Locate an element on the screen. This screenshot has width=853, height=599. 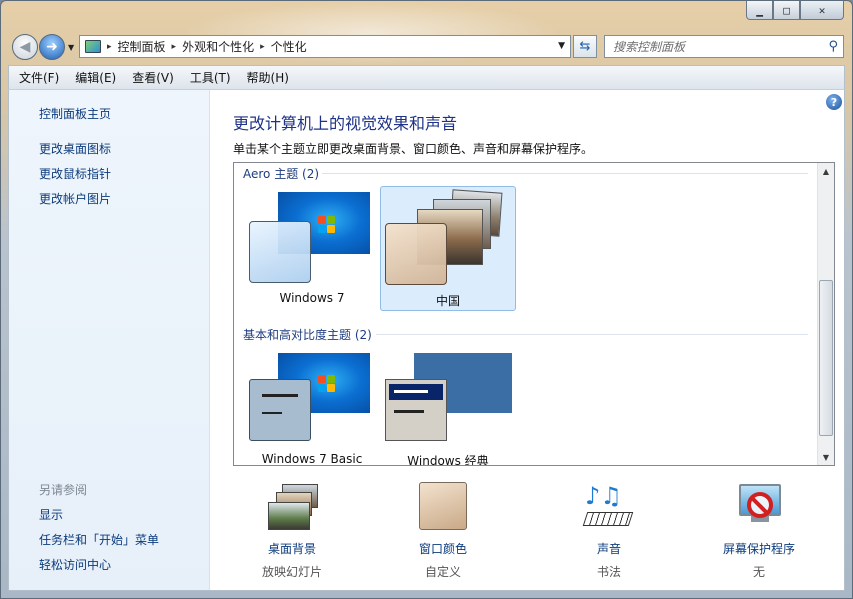
tile-screen-saver: 屏幕保护程序 无 is located at coordinates (759, 531).